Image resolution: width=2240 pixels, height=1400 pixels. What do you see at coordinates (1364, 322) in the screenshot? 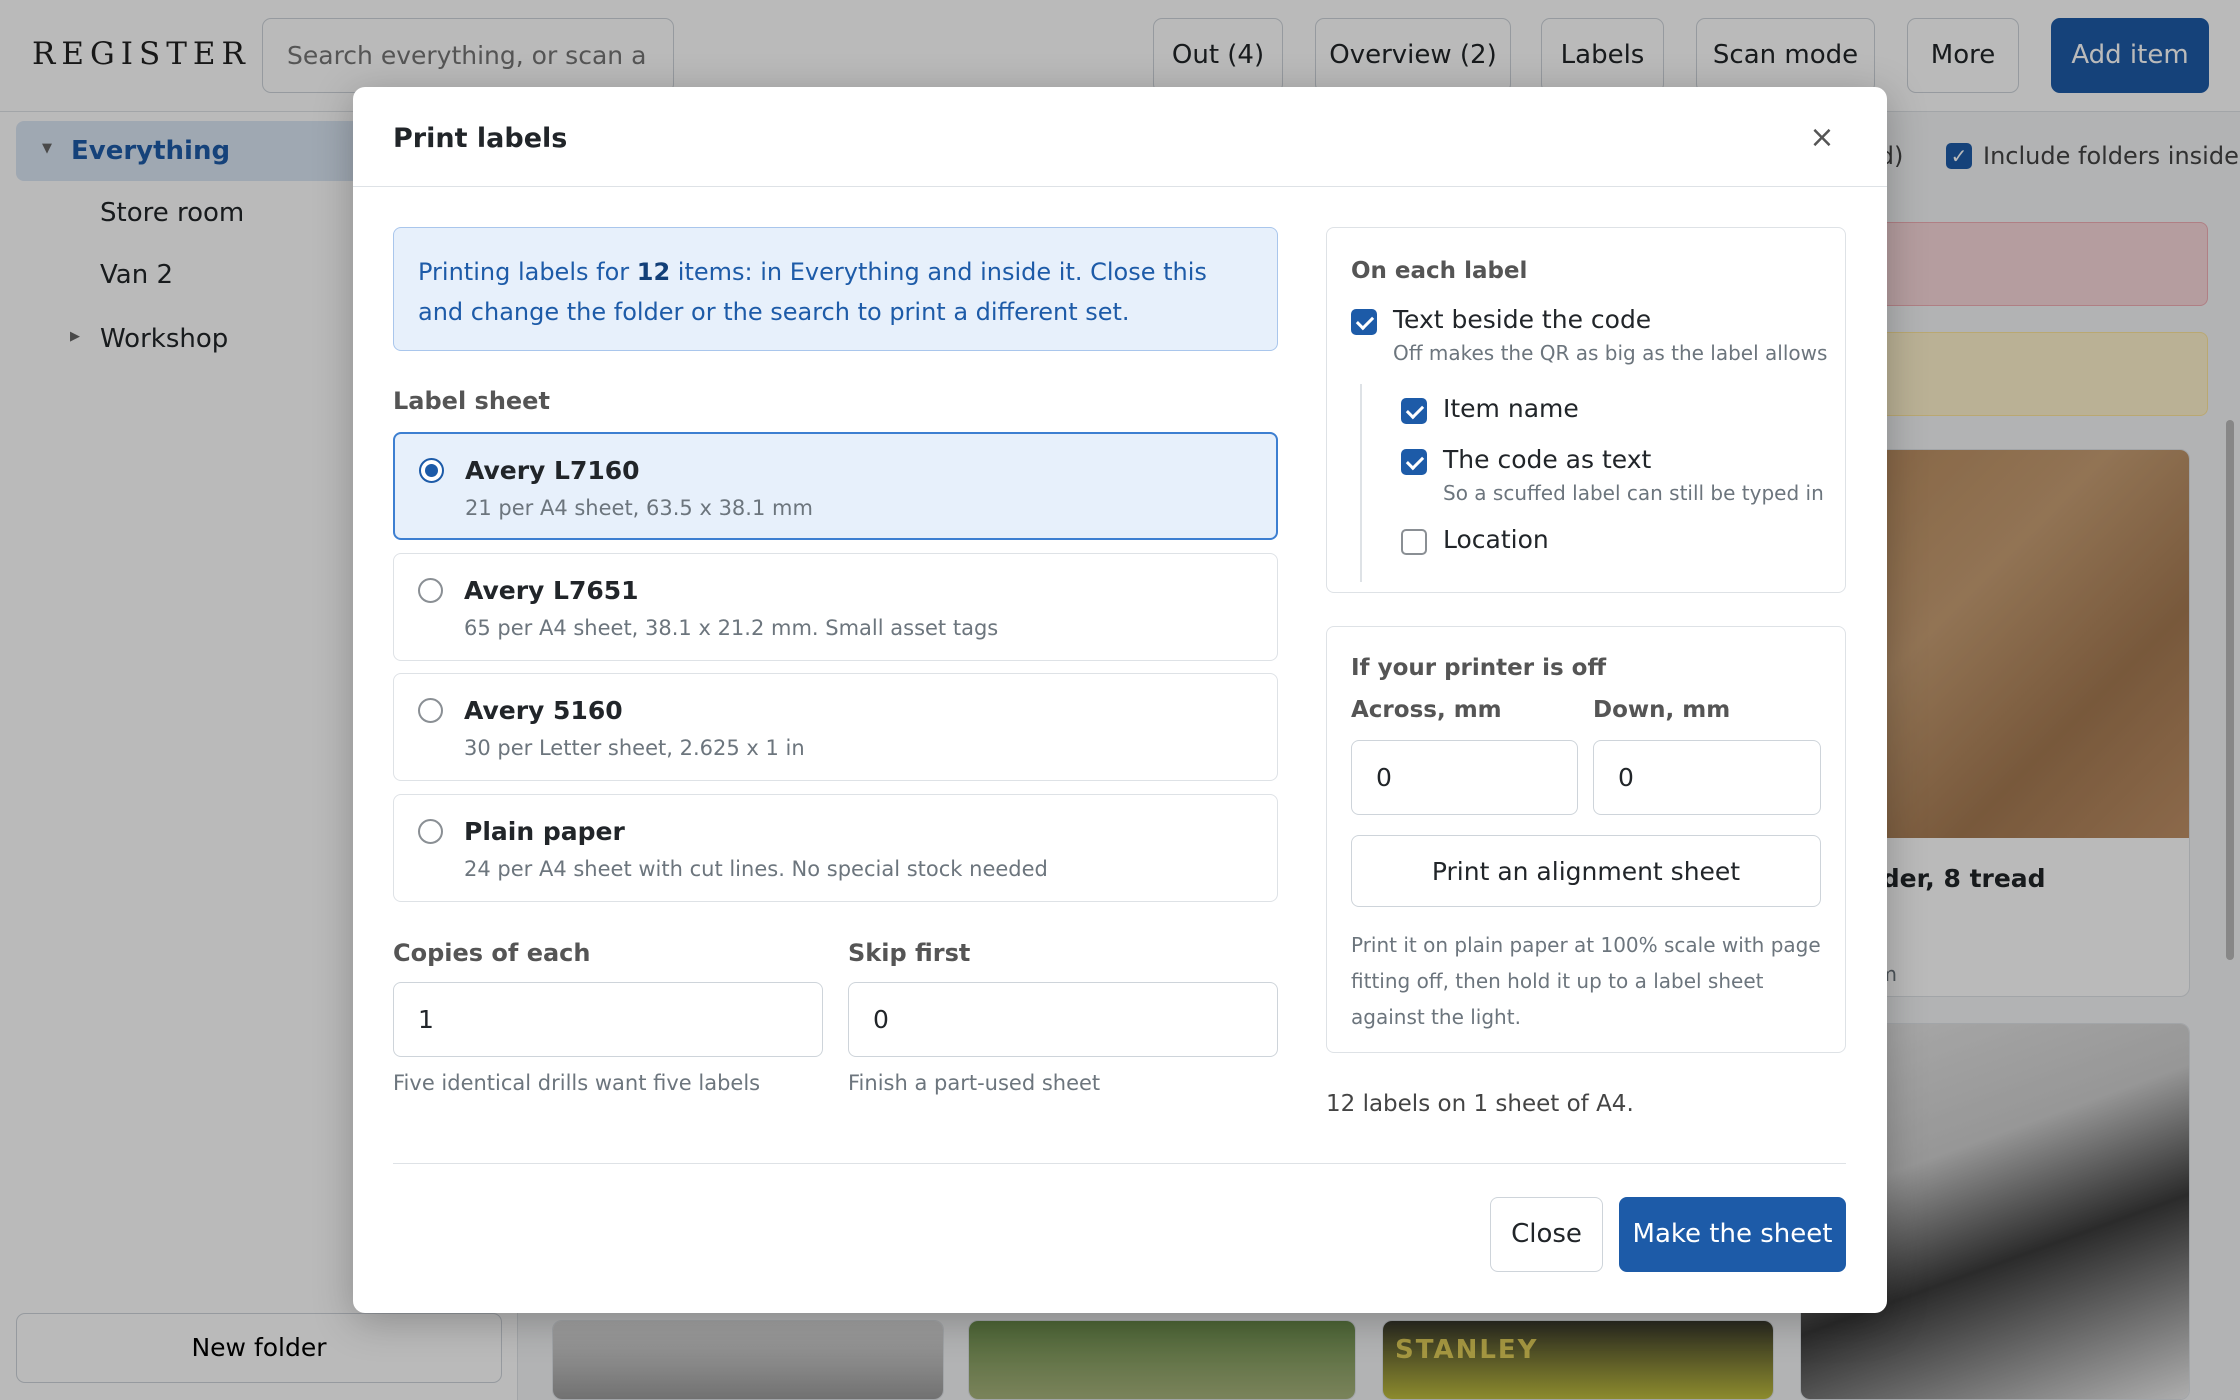
I see `text-beside-checkbox` at bounding box center [1364, 322].